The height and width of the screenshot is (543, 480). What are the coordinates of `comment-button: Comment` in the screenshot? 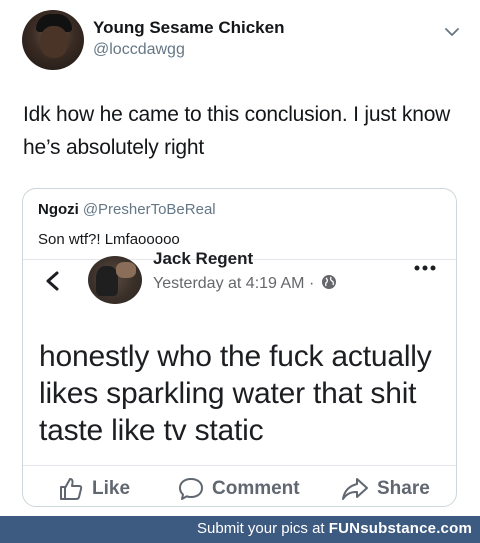 It's located at (239, 489).